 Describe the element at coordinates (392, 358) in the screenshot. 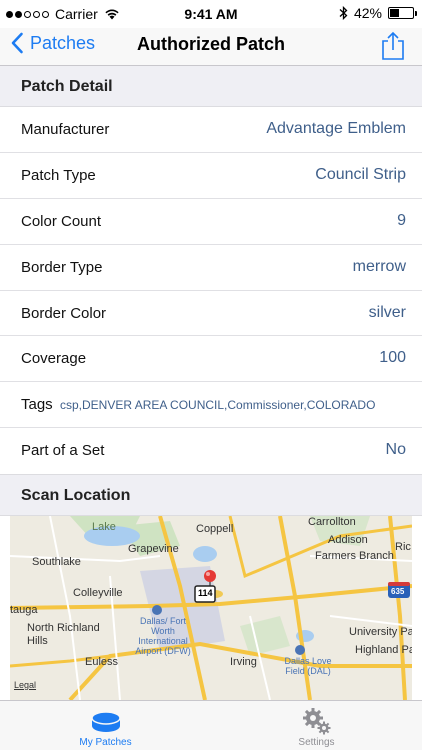

I see `row-value: 100` at that location.